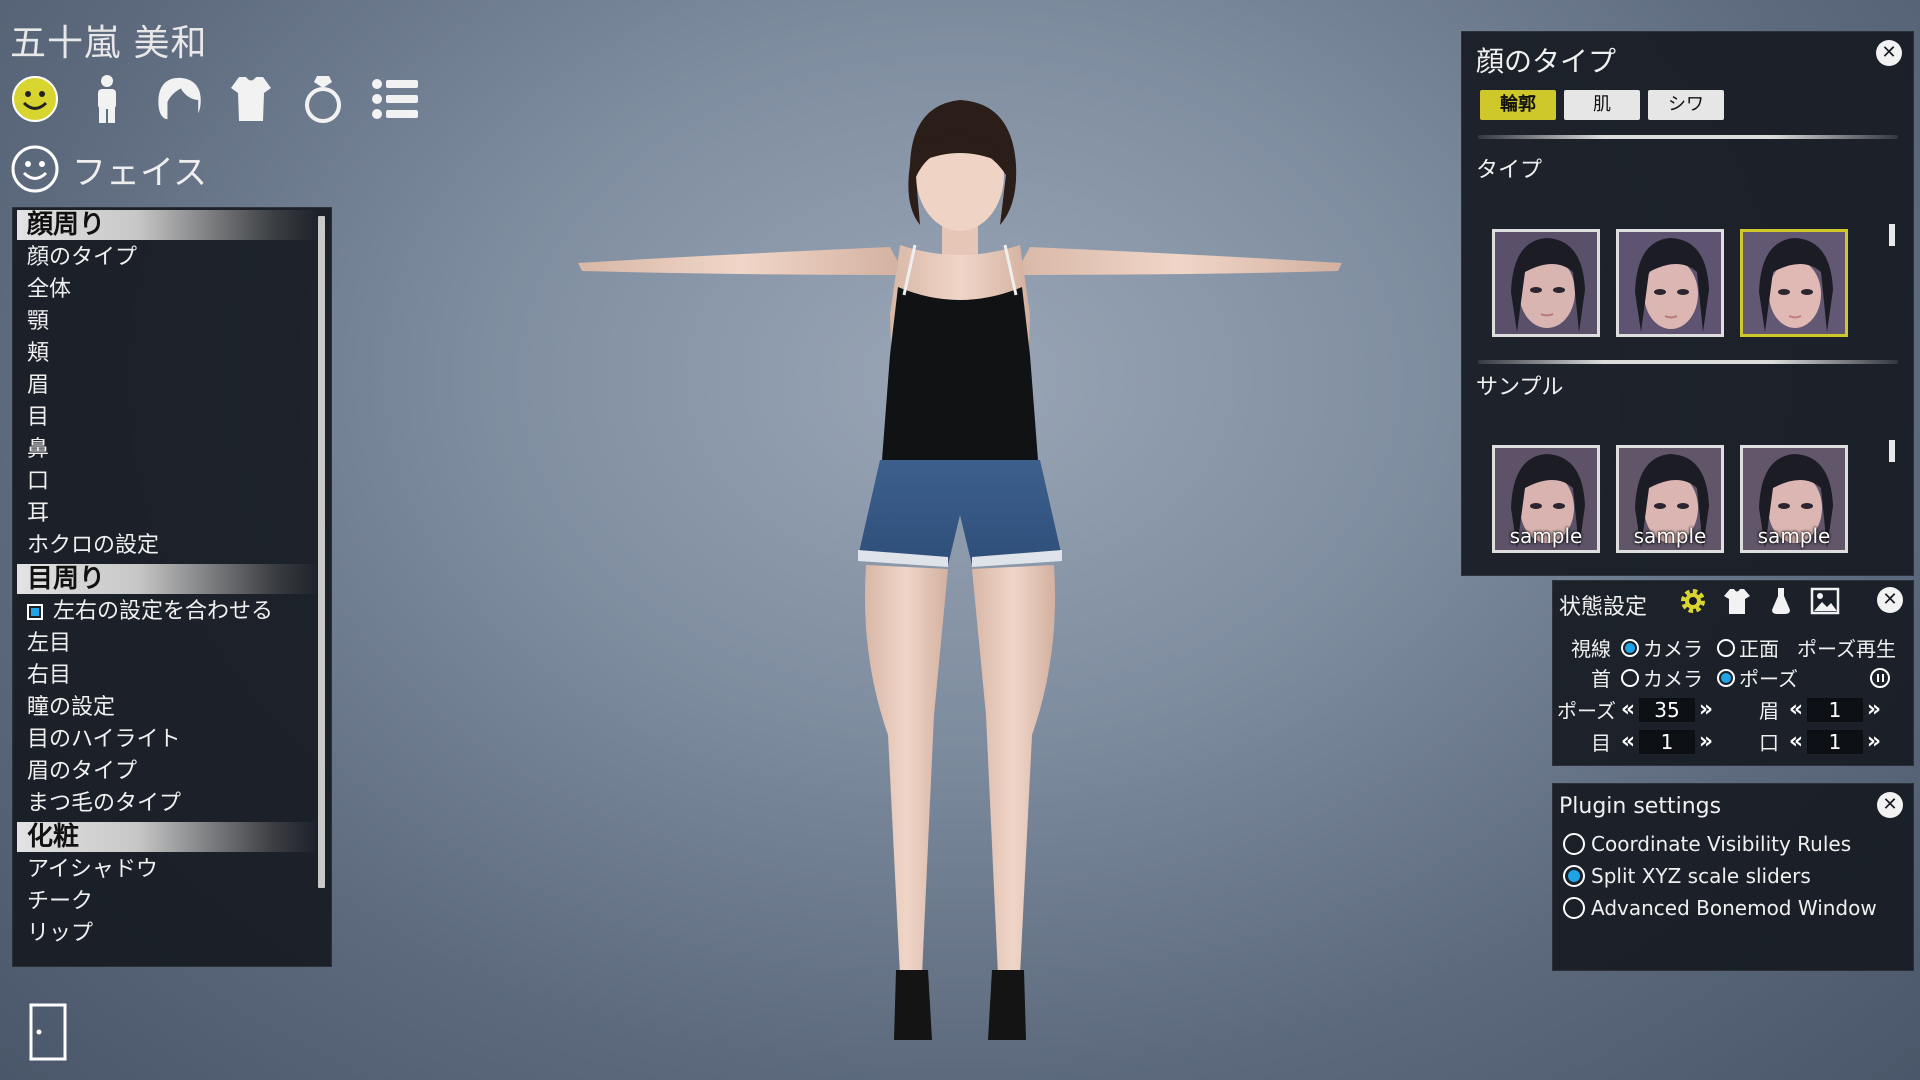  I want to click on brow-value: 1, so click(1835, 709).